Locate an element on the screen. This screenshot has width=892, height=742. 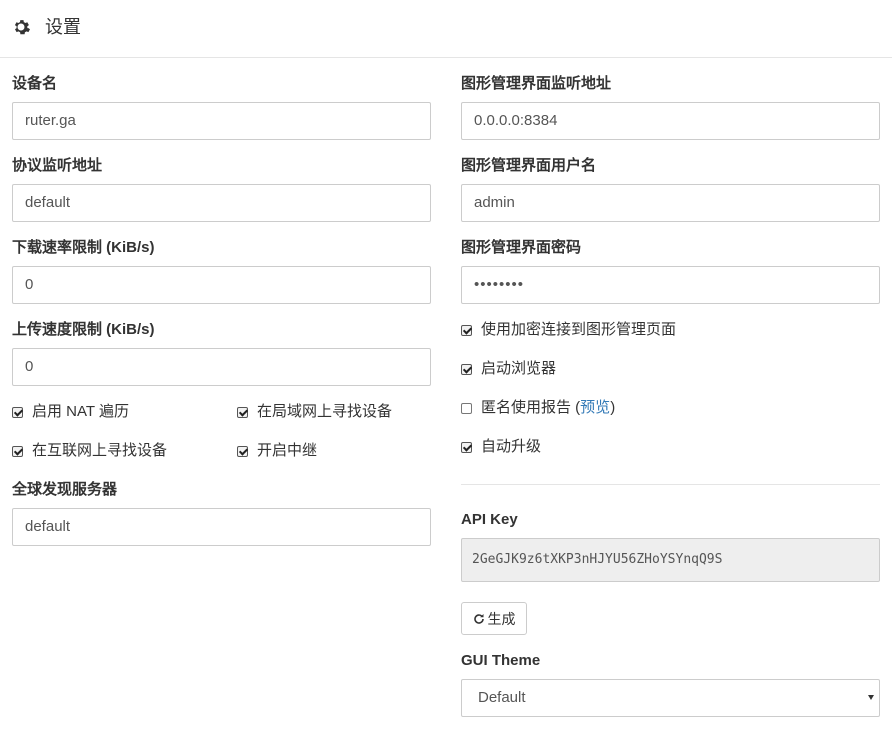
usage-report-checkbox-row: 匿名使用报告 (预览) is located at coordinates (538, 408).